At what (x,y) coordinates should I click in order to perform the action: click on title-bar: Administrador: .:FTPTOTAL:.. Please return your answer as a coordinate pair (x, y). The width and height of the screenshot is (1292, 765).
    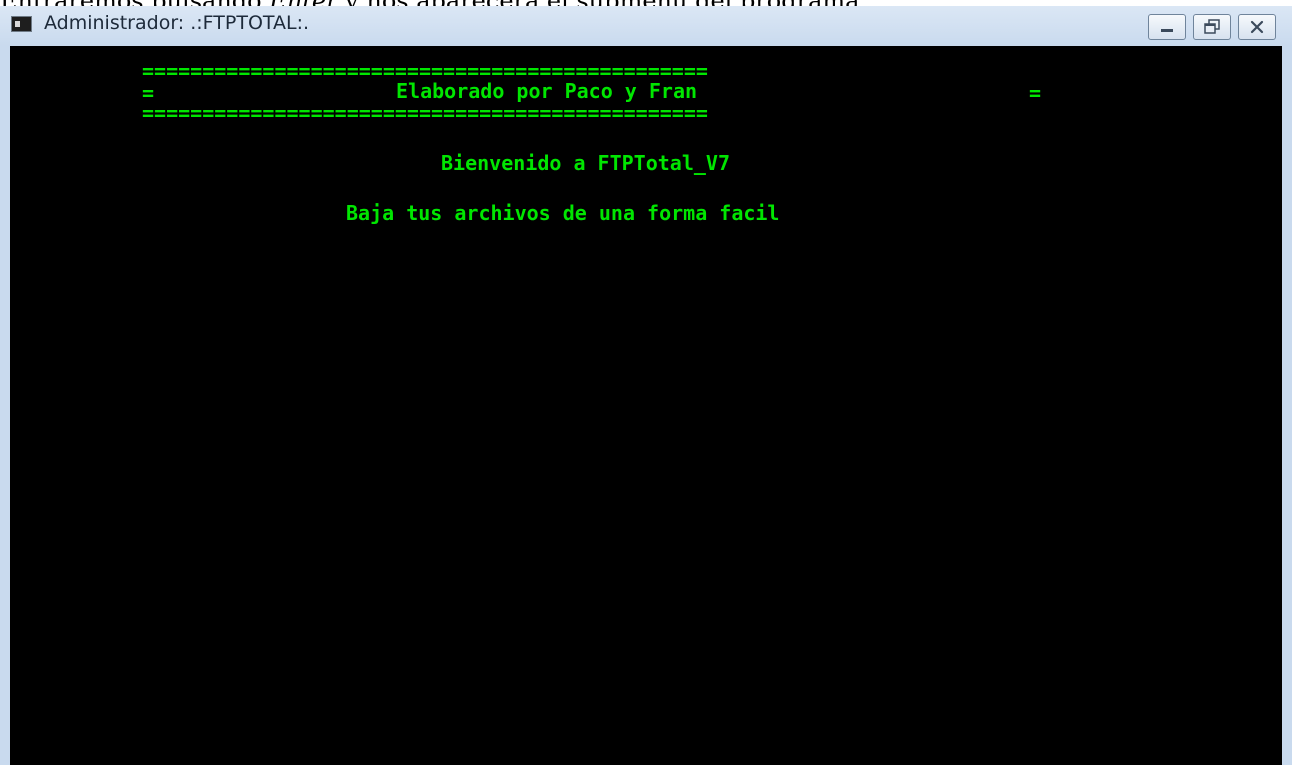
    Looking at the image, I should click on (646, 26).